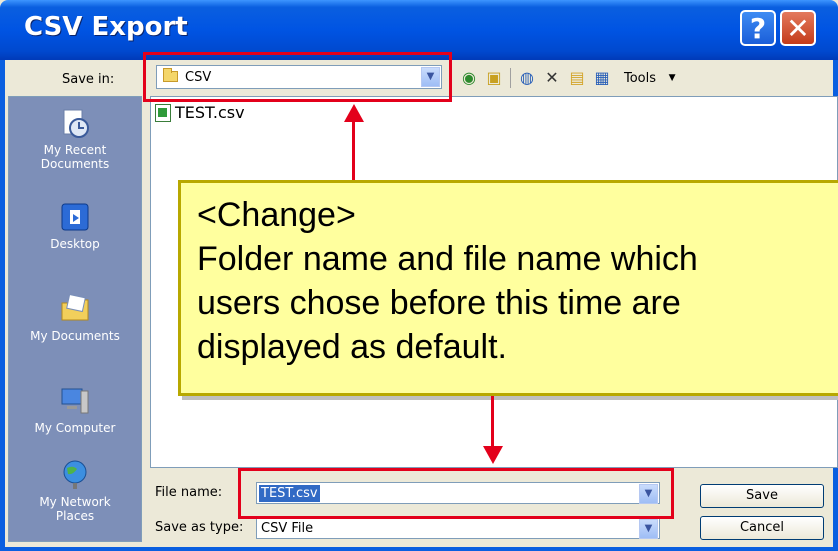 This screenshot has width=838, height=551. What do you see at coordinates (648, 529) in the screenshot?
I see `chevron-down-icon: ▼` at bounding box center [648, 529].